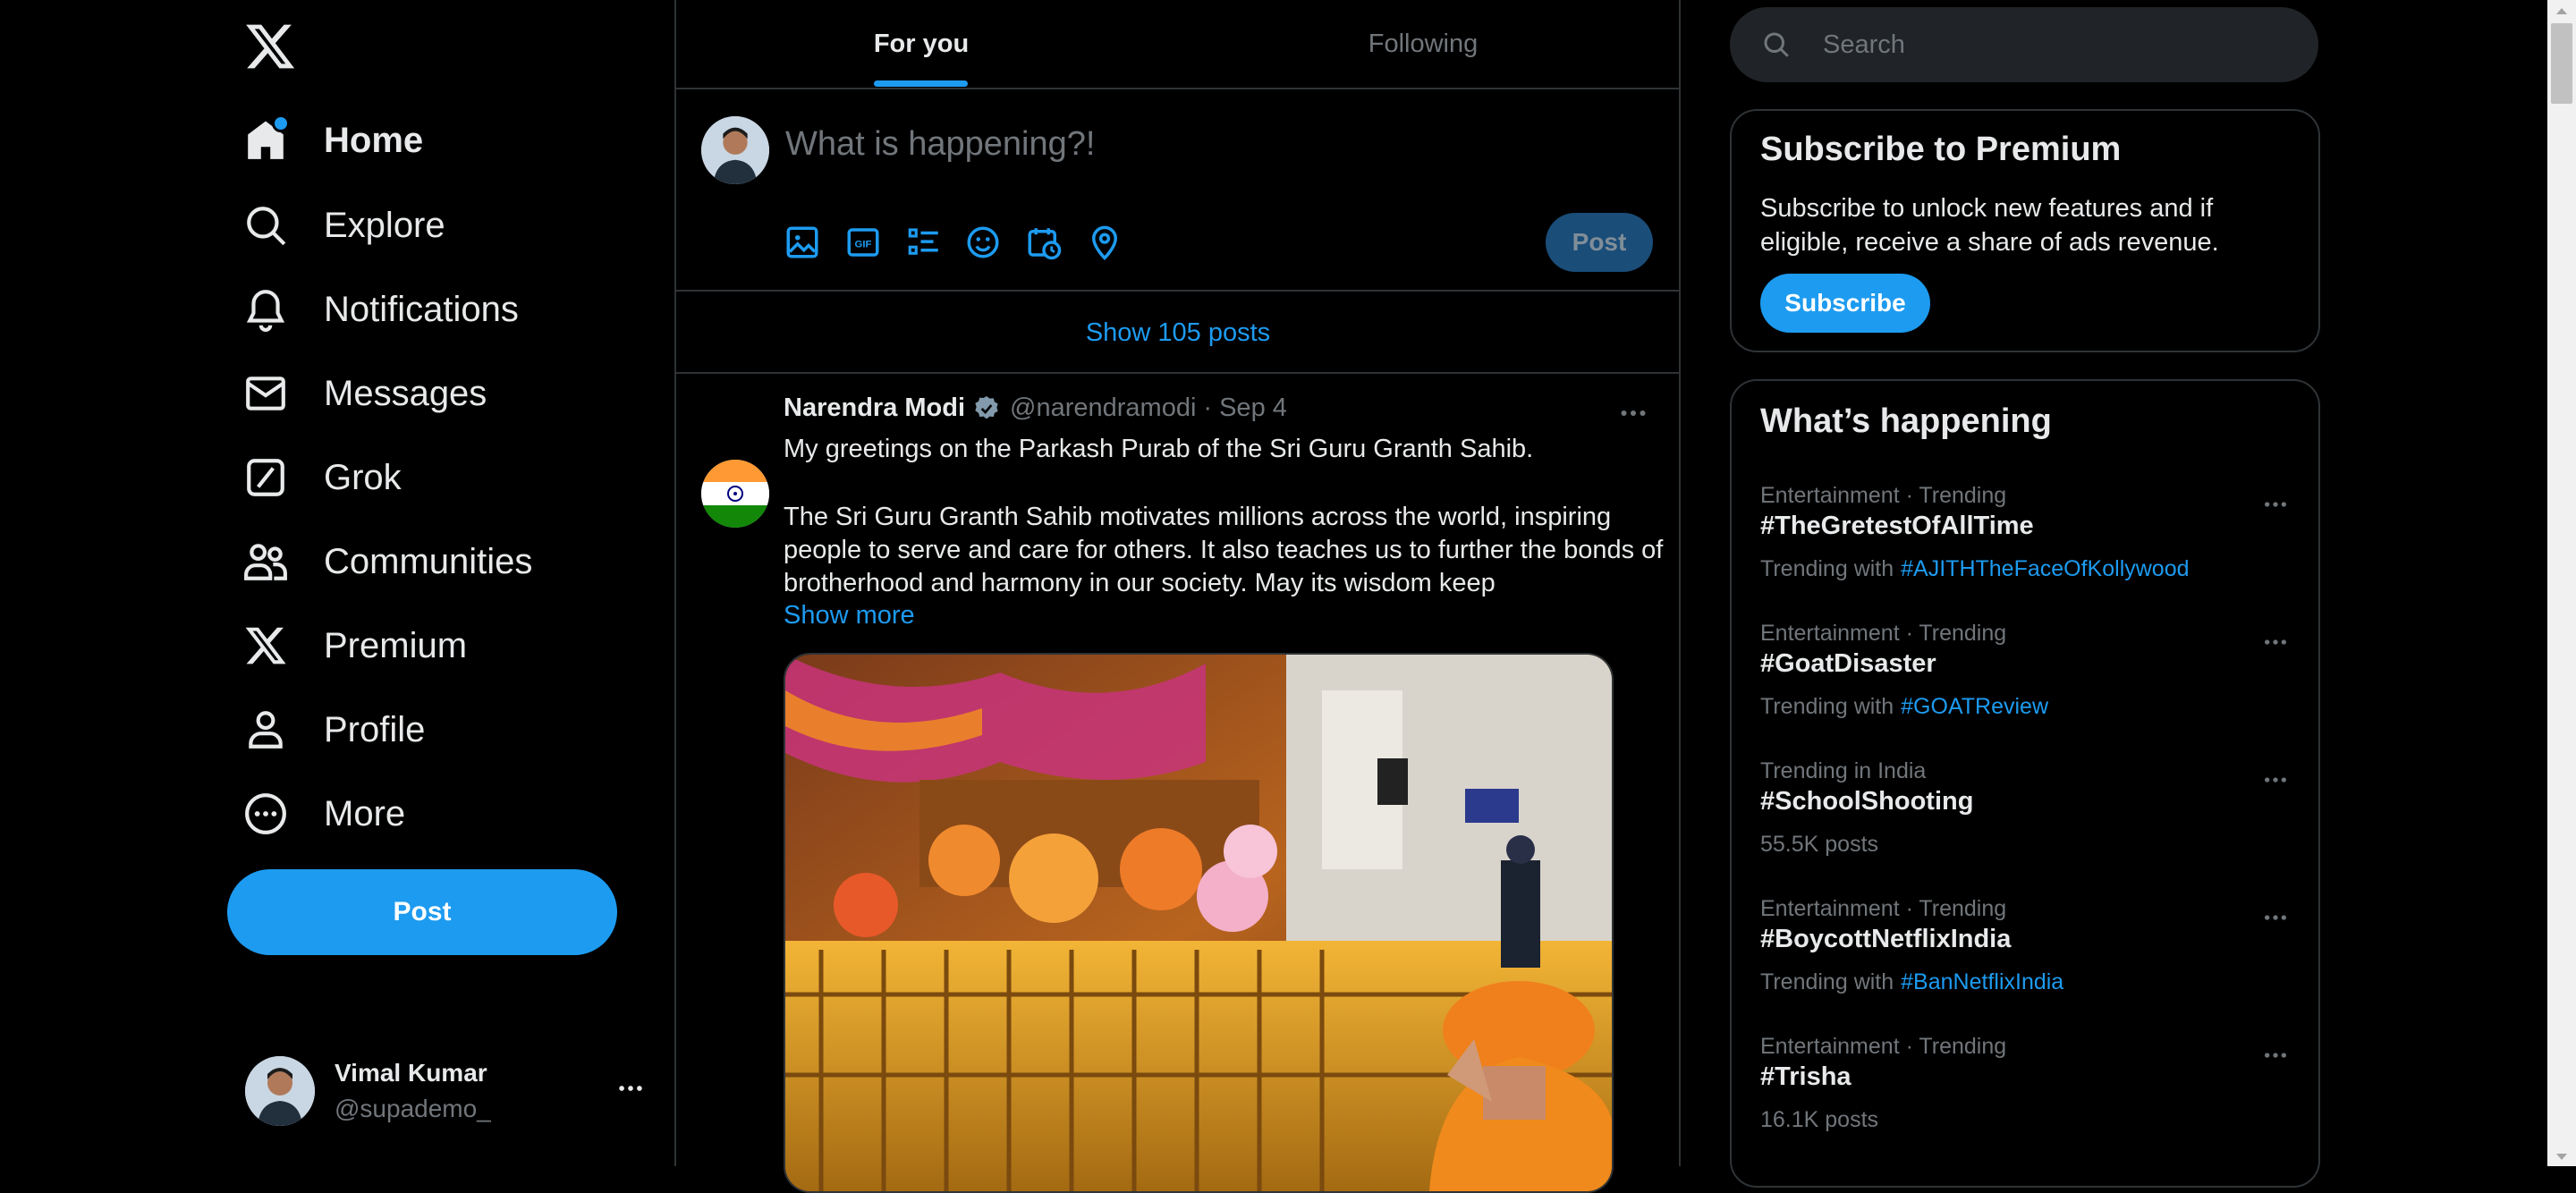 The image size is (2576, 1193). I want to click on sidebar-item-label: Notifications, so click(421, 309).